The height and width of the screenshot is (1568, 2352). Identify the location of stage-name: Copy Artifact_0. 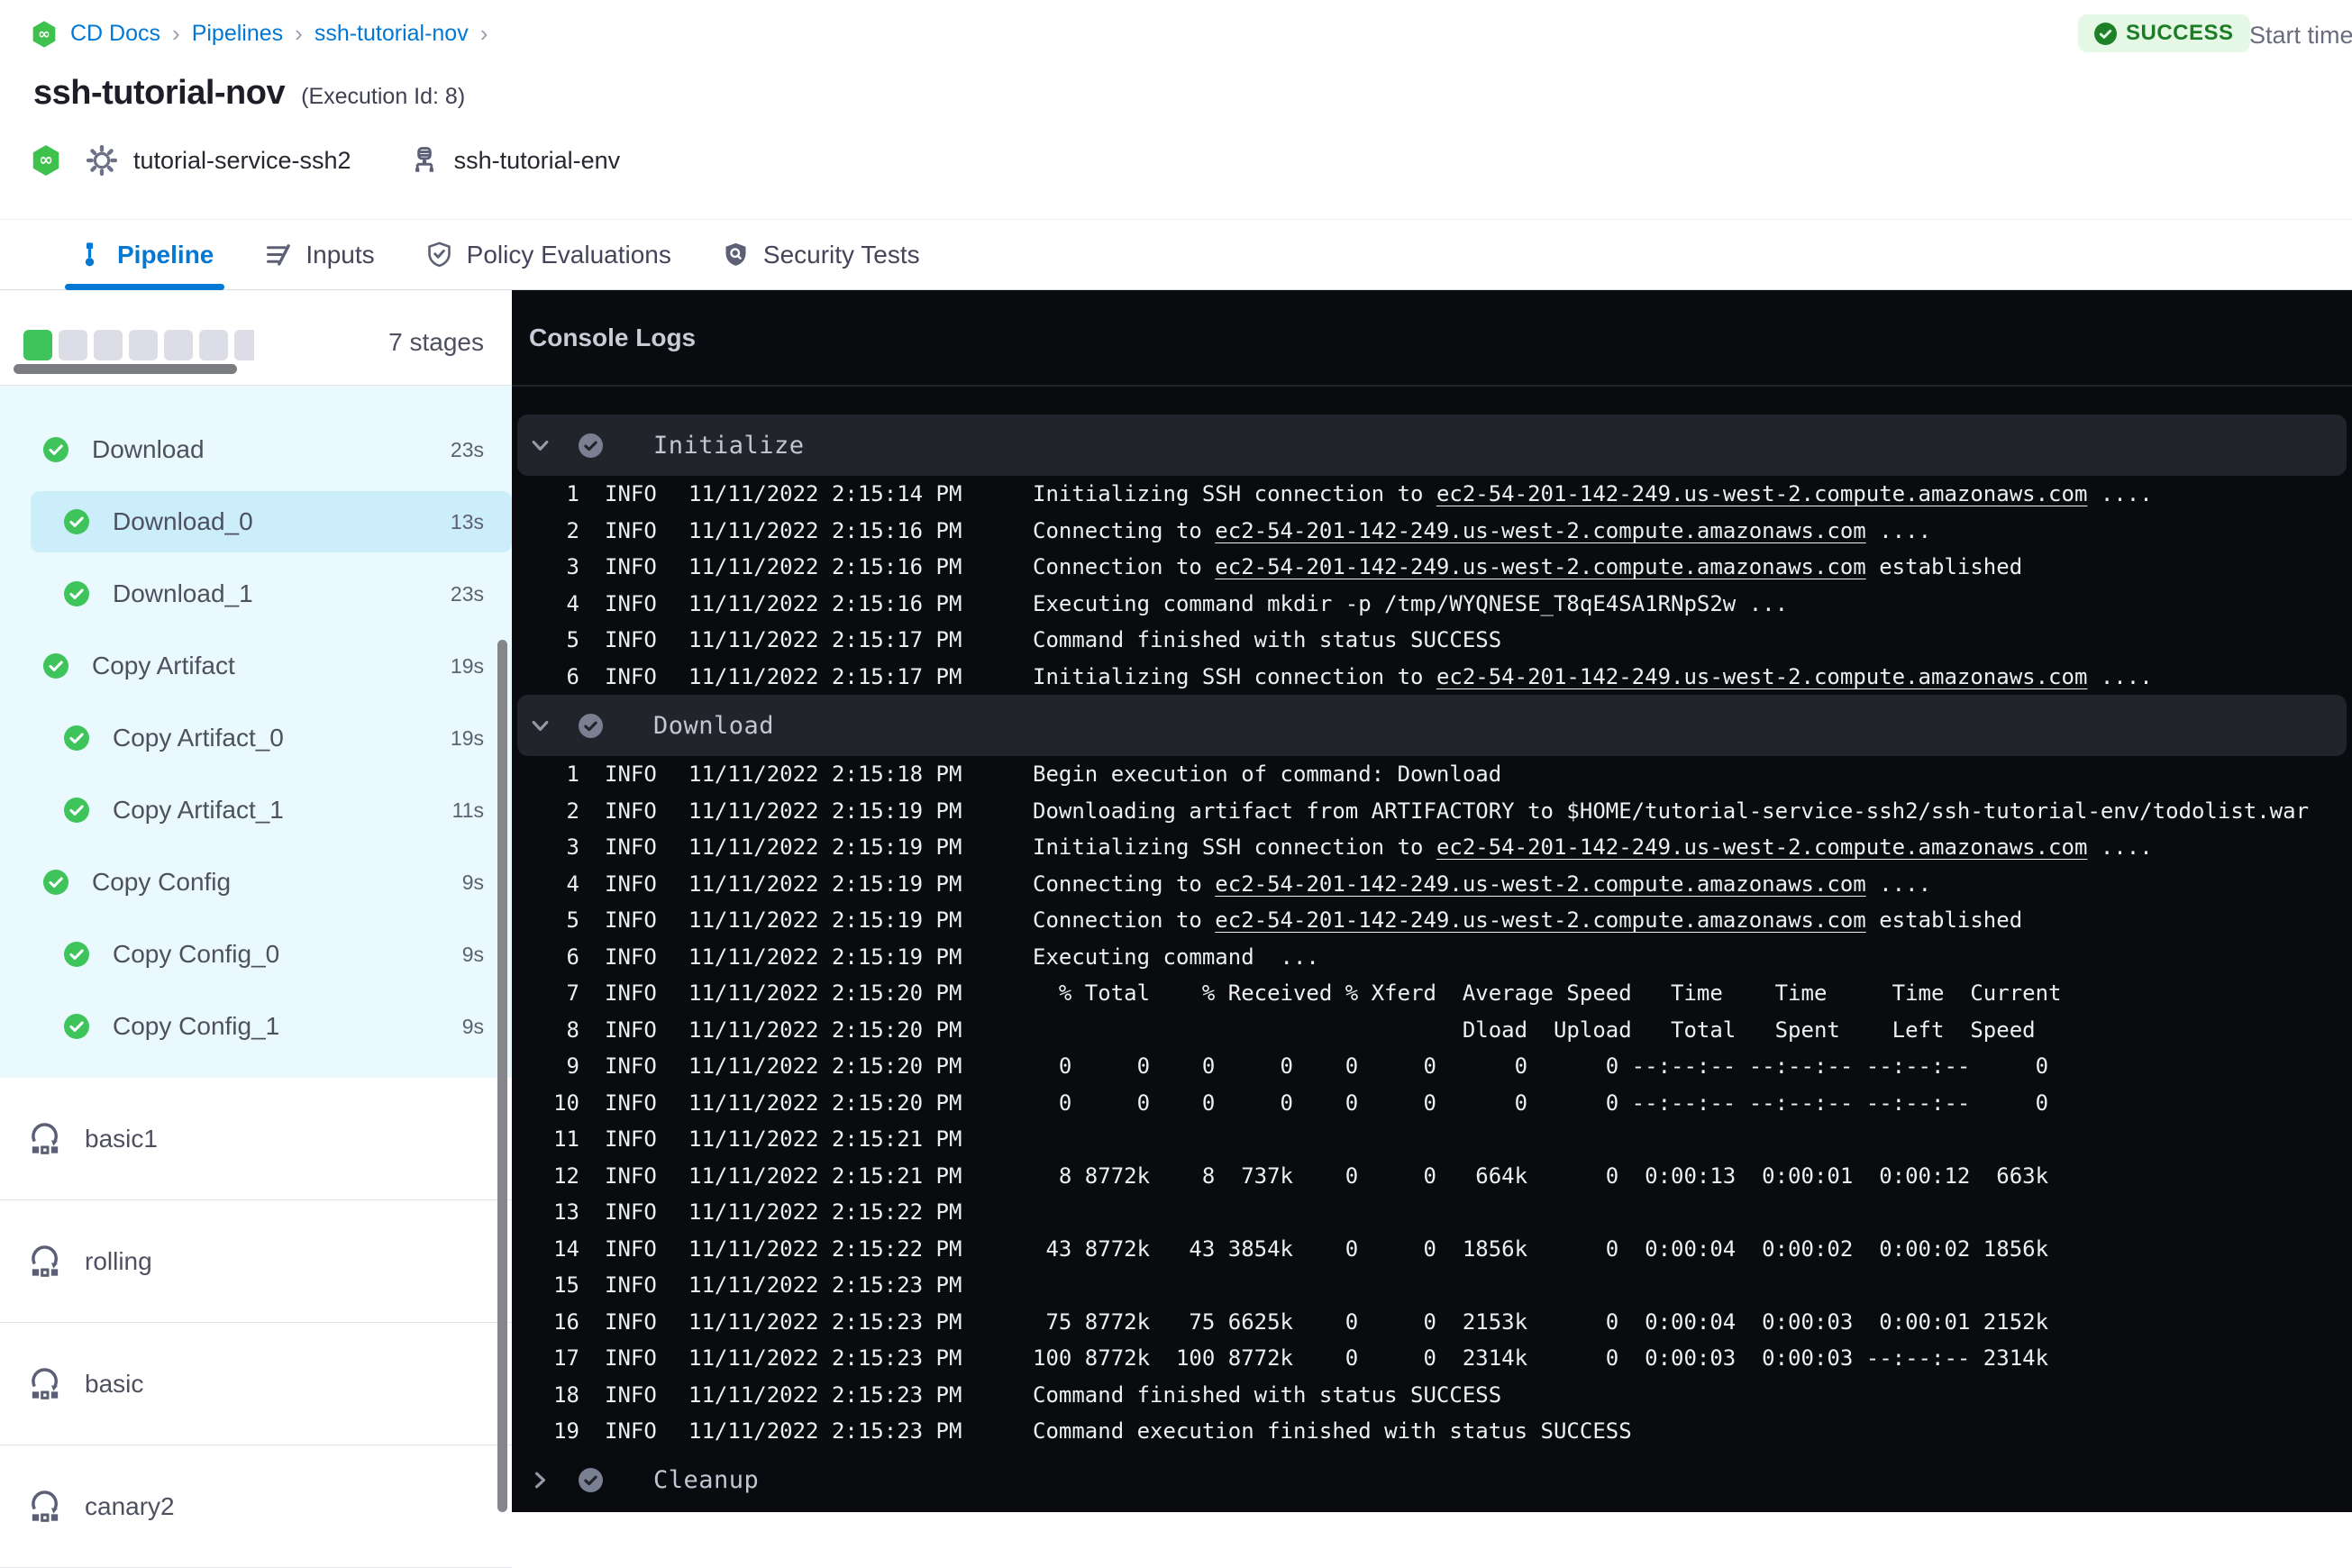
(198, 738).